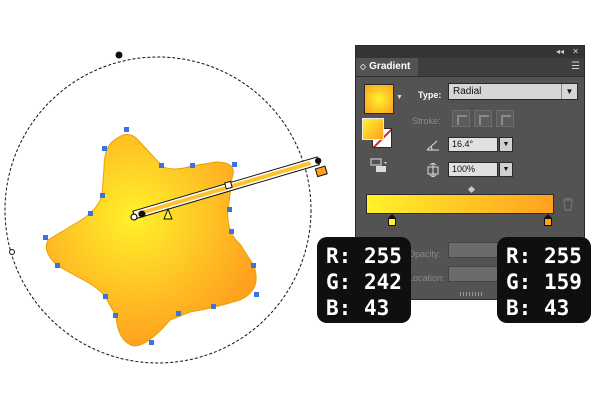 This screenshot has height=420, width=600. I want to click on midpoint-diamond, so click(471, 189).